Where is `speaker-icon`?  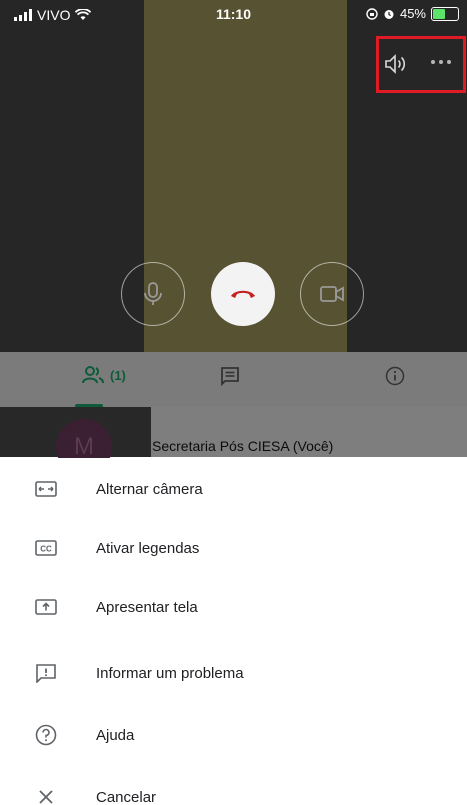
speaker-icon is located at coordinates (396, 64).